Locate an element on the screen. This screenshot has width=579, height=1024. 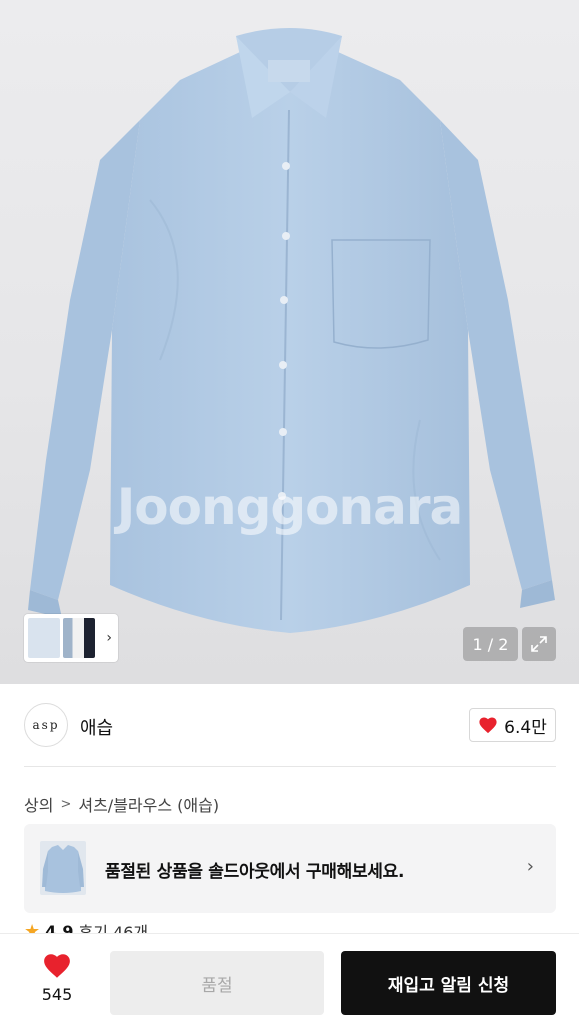
bottom-action-bar: 545 품절 재입고 알림 신청 is located at coordinates (289, 979).